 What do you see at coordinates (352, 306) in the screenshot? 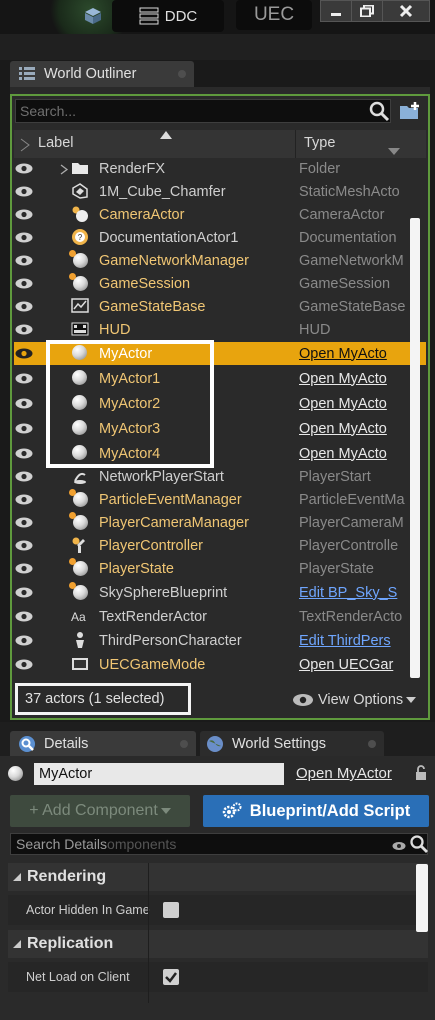
I see `row-type: GameStateBase` at bounding box center [352, 306].